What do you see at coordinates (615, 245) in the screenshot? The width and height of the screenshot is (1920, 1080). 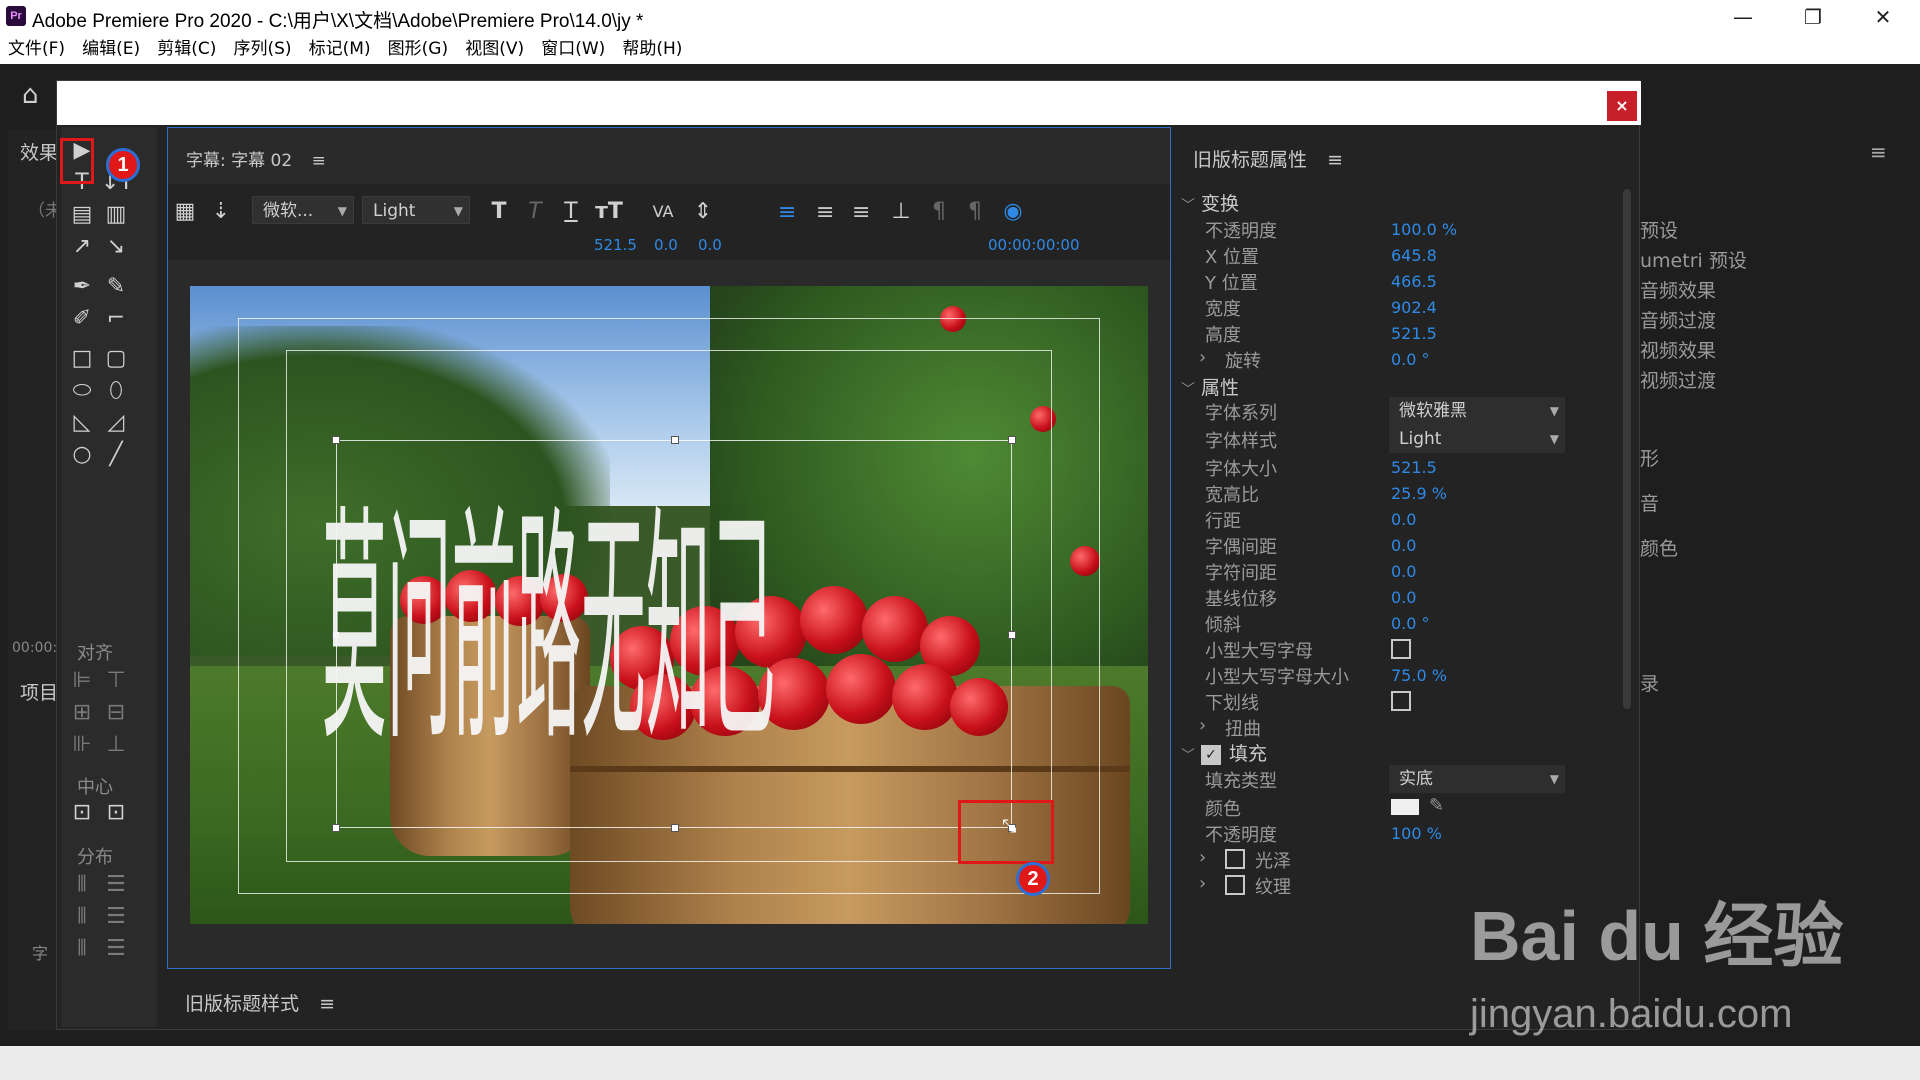 I see `font-size-value: 521.5` at bounding box center [615, 245].